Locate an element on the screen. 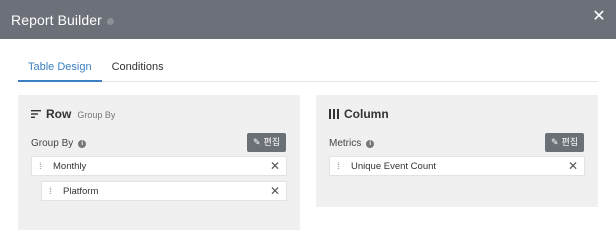  group-by-item-monthly: ⁞⁞ Monthly ✕ is located at coordinates (159, 166).